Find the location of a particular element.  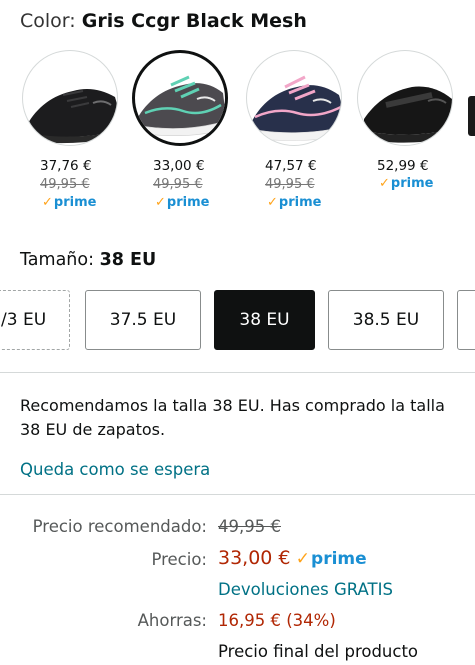

price-row: 33,00 € ✓prime is located at coordinates (292, 558).